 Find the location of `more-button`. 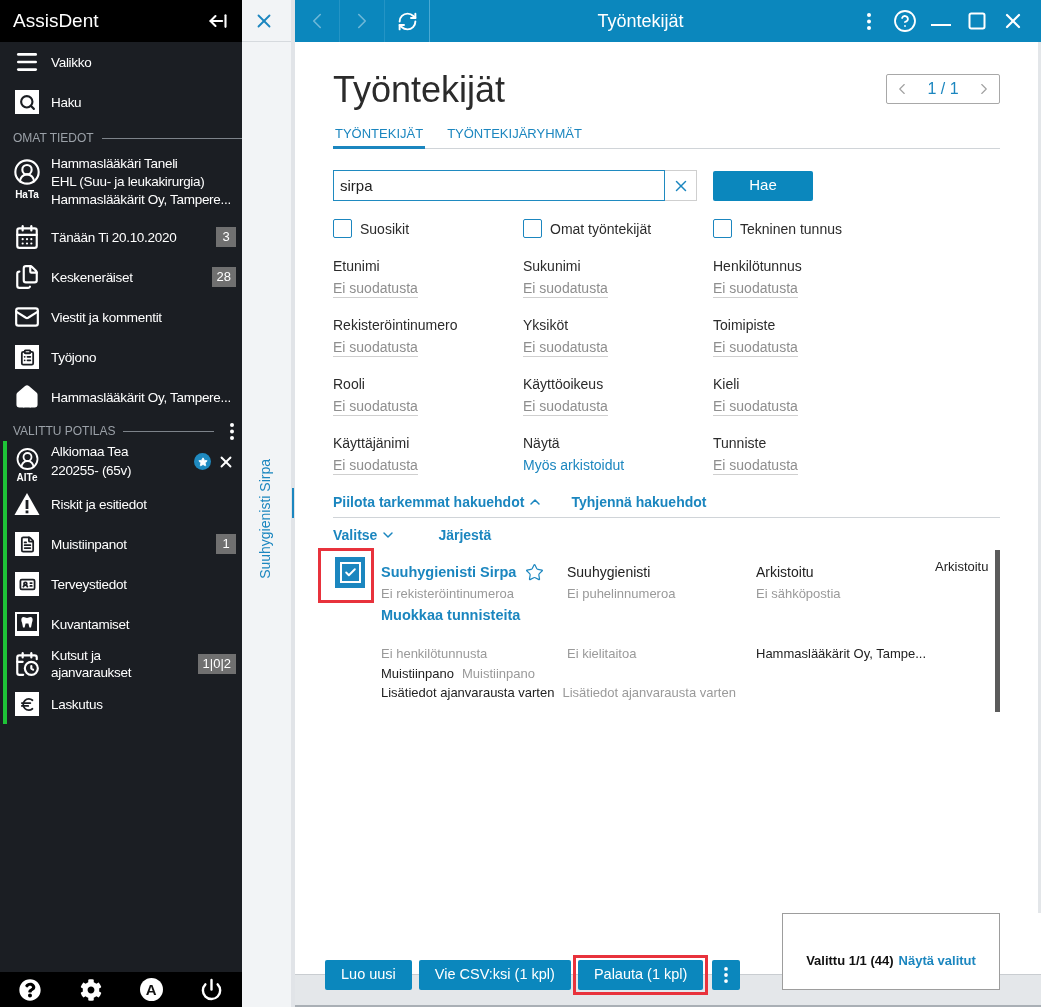

more-button is located at coordinates (726, 975).